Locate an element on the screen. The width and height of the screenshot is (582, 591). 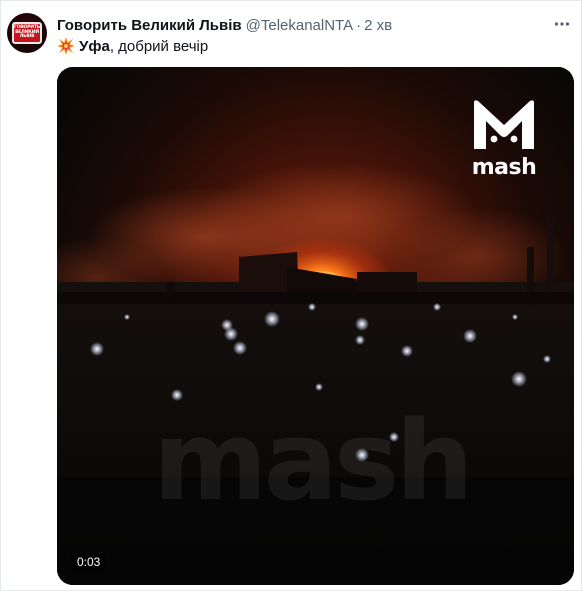
tweet-text: Уфа , добрий вечір is located at coordinates (132, 46).